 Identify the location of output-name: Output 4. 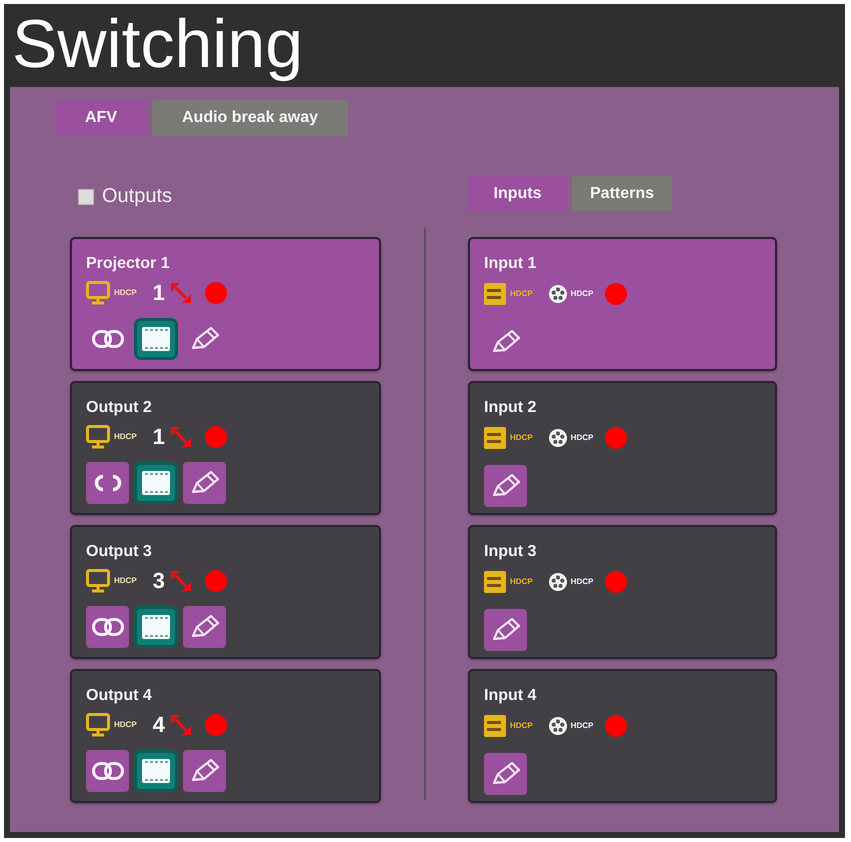
(119, 696).